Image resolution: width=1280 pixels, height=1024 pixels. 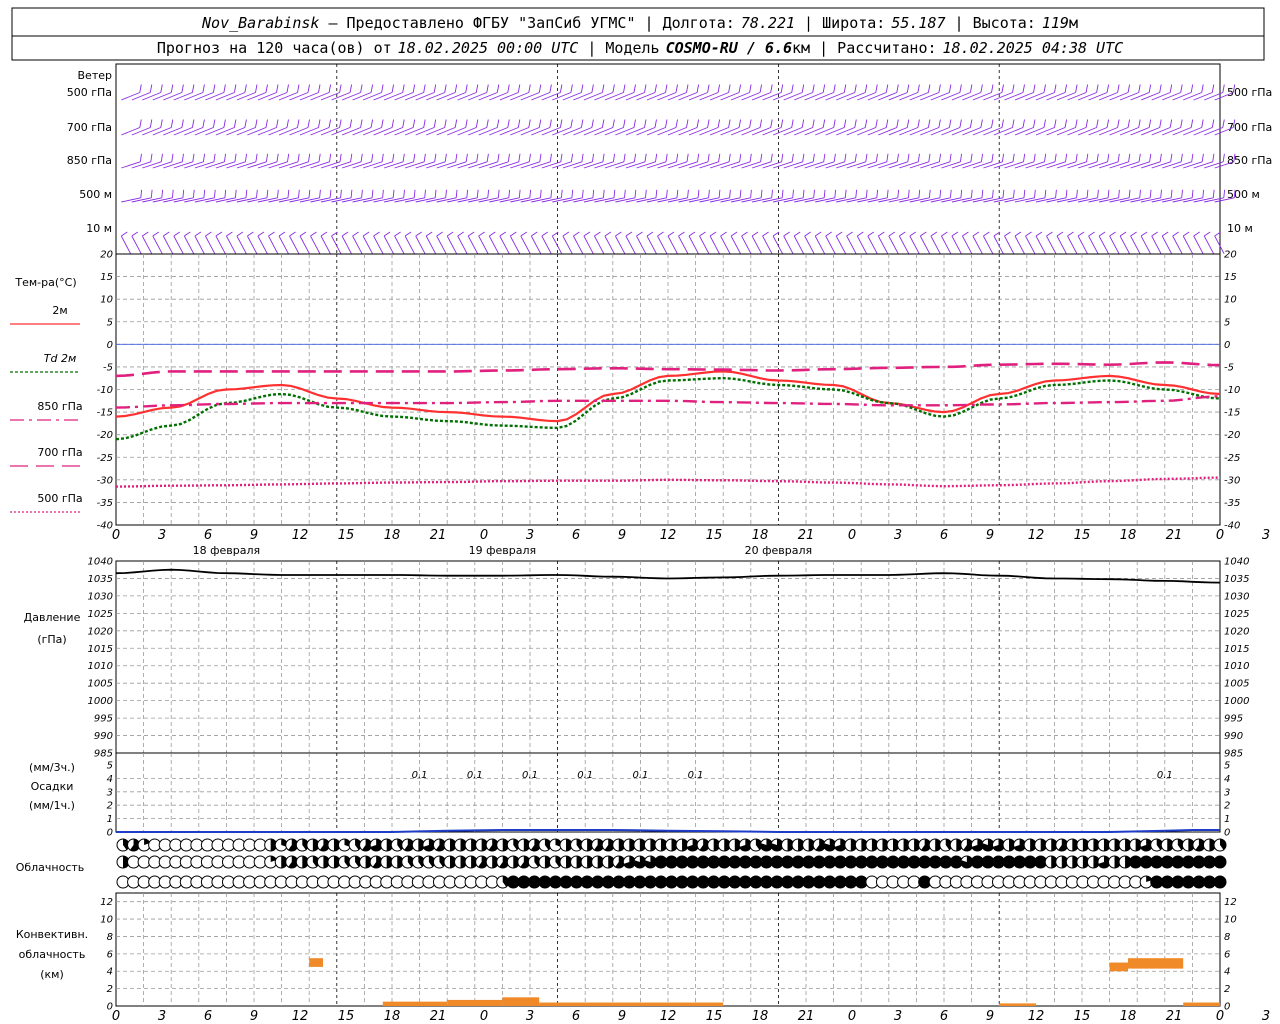 What do you see at coordinates (100, 614) in the screenshot?
I see `pressure-y-tick-left: 1025` at bounding box center [100, 614].